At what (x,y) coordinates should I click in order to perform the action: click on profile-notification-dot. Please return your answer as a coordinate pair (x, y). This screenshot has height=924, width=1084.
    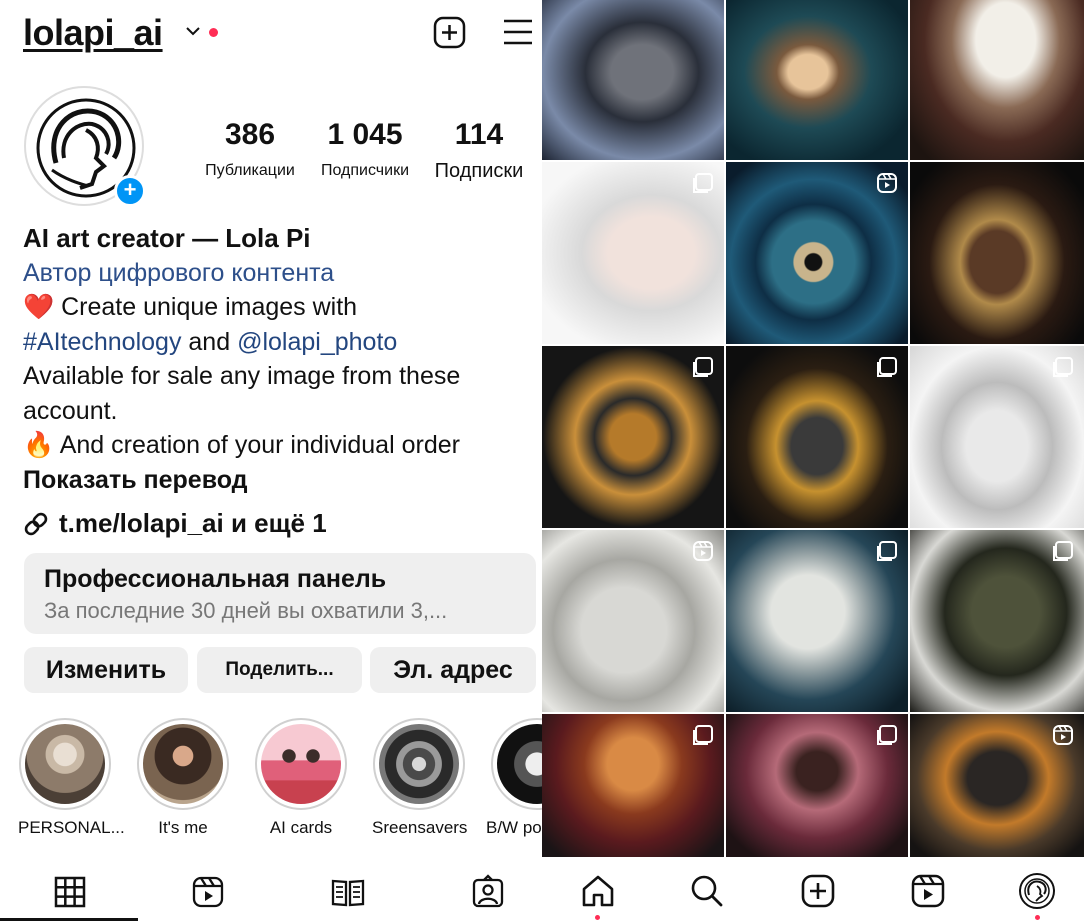
    Looking at the image, I should click on (1037, 917).